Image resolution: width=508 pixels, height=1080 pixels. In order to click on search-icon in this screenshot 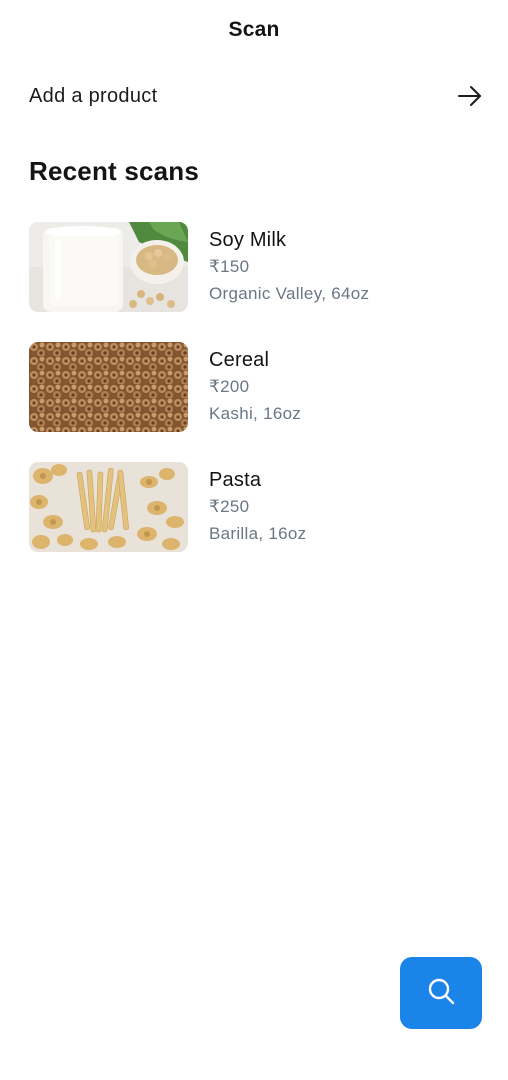, I will do `click(441, 993)`.